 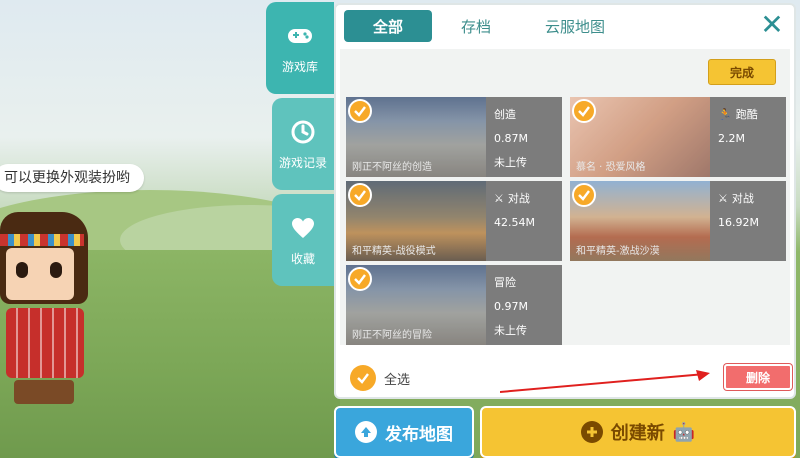 I want to click on publish-map-button: 发布地图, so click(x=404, y=432).